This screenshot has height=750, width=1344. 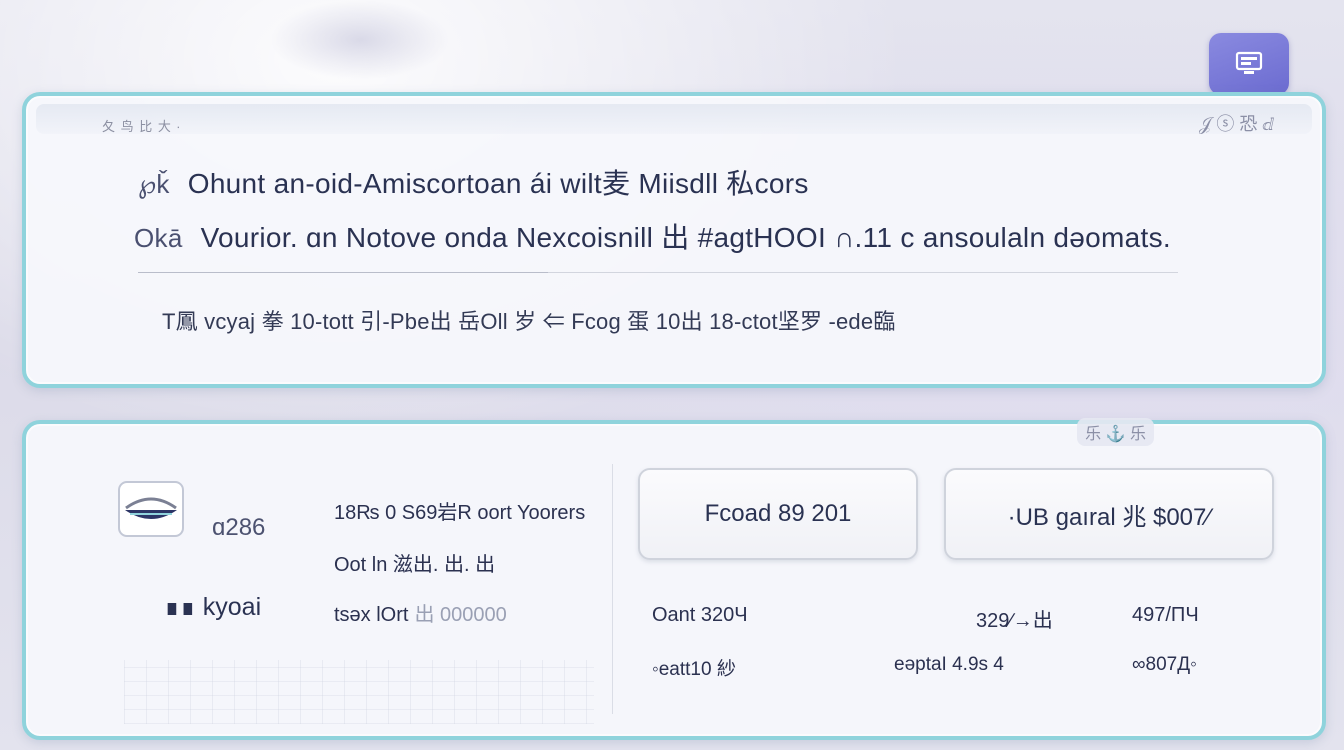 What do you see at coordinates (213, 607) in the screenshot?
I see `passenger-name: ∎∎ kyoai` at bounding box center [213, 607].